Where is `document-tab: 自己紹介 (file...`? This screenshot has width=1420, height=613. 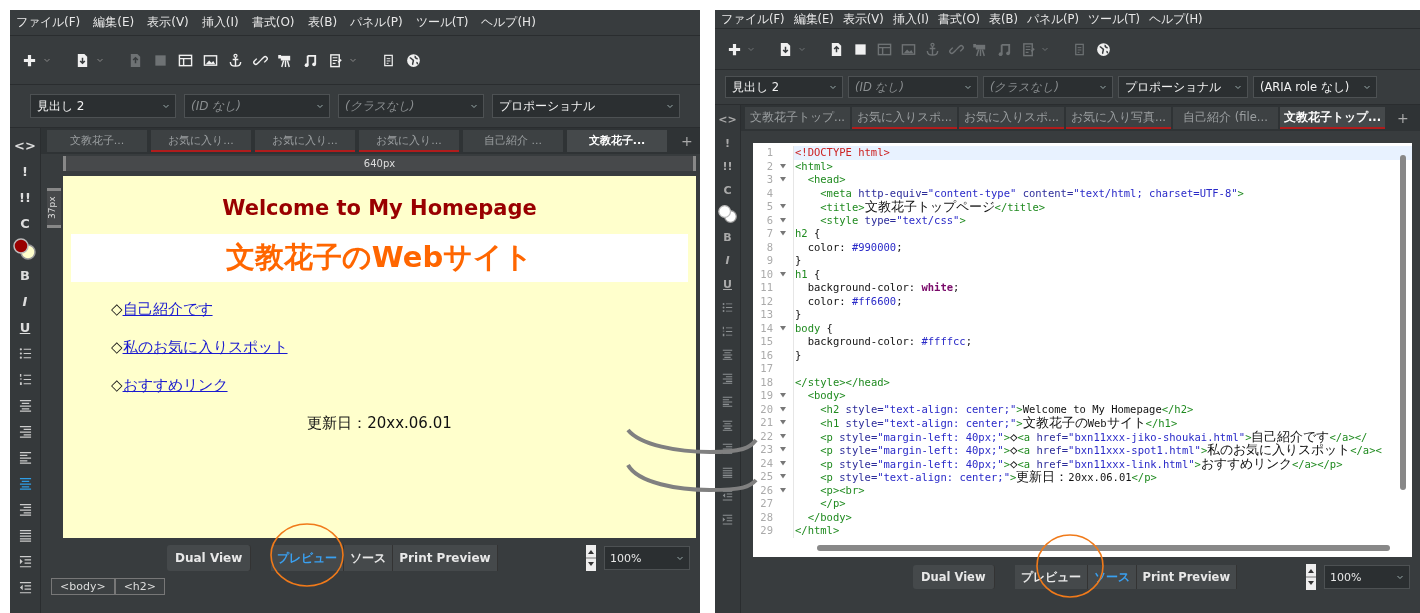
document-tab: 自己紹介 (file... is located at coordinates (1225, 118).